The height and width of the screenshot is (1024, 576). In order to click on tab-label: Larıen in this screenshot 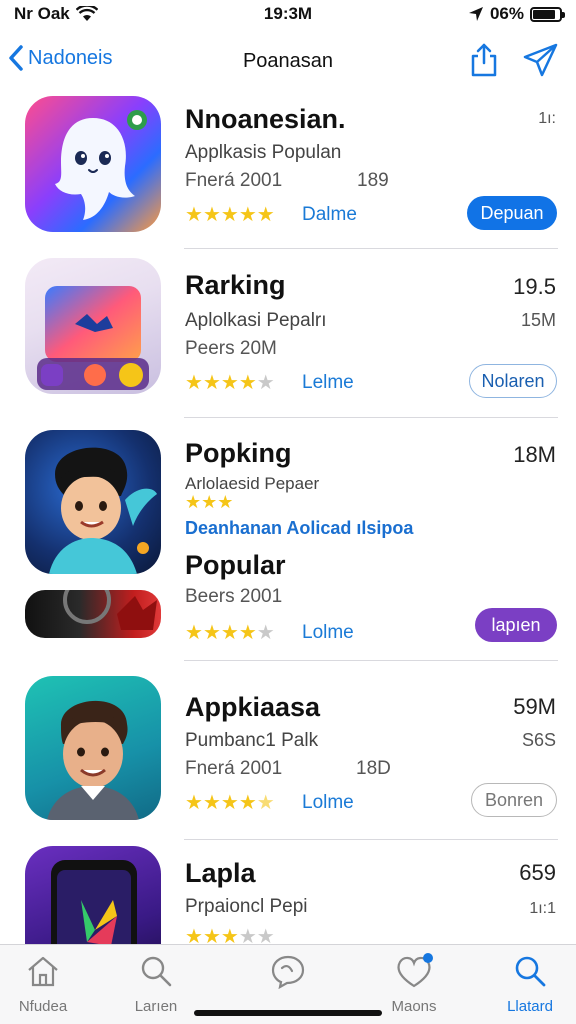, I will do `click(156, 1006)`.